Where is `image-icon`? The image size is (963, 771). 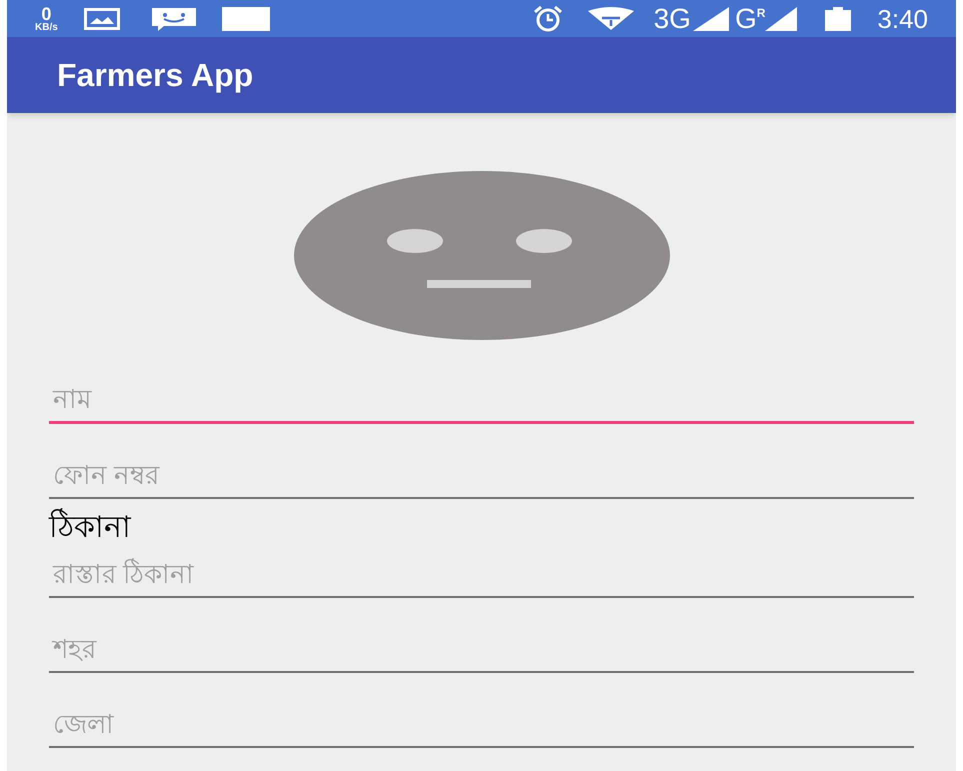
image-icon is located at coordinates (102, 19).